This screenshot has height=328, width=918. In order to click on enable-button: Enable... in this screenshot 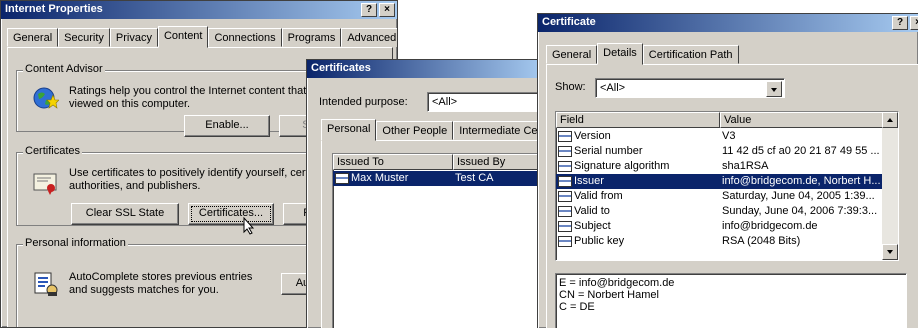, I will do `click(227, 126)`.